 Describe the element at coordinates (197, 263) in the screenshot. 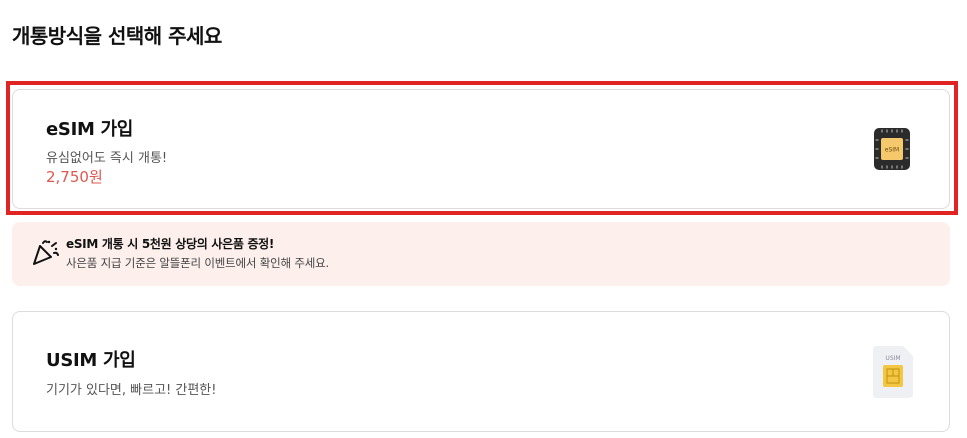

I see `promo-description: 사은품 지급 기준은 알뜰폰리 이벤트에서 확인해 주세요.` at that location.